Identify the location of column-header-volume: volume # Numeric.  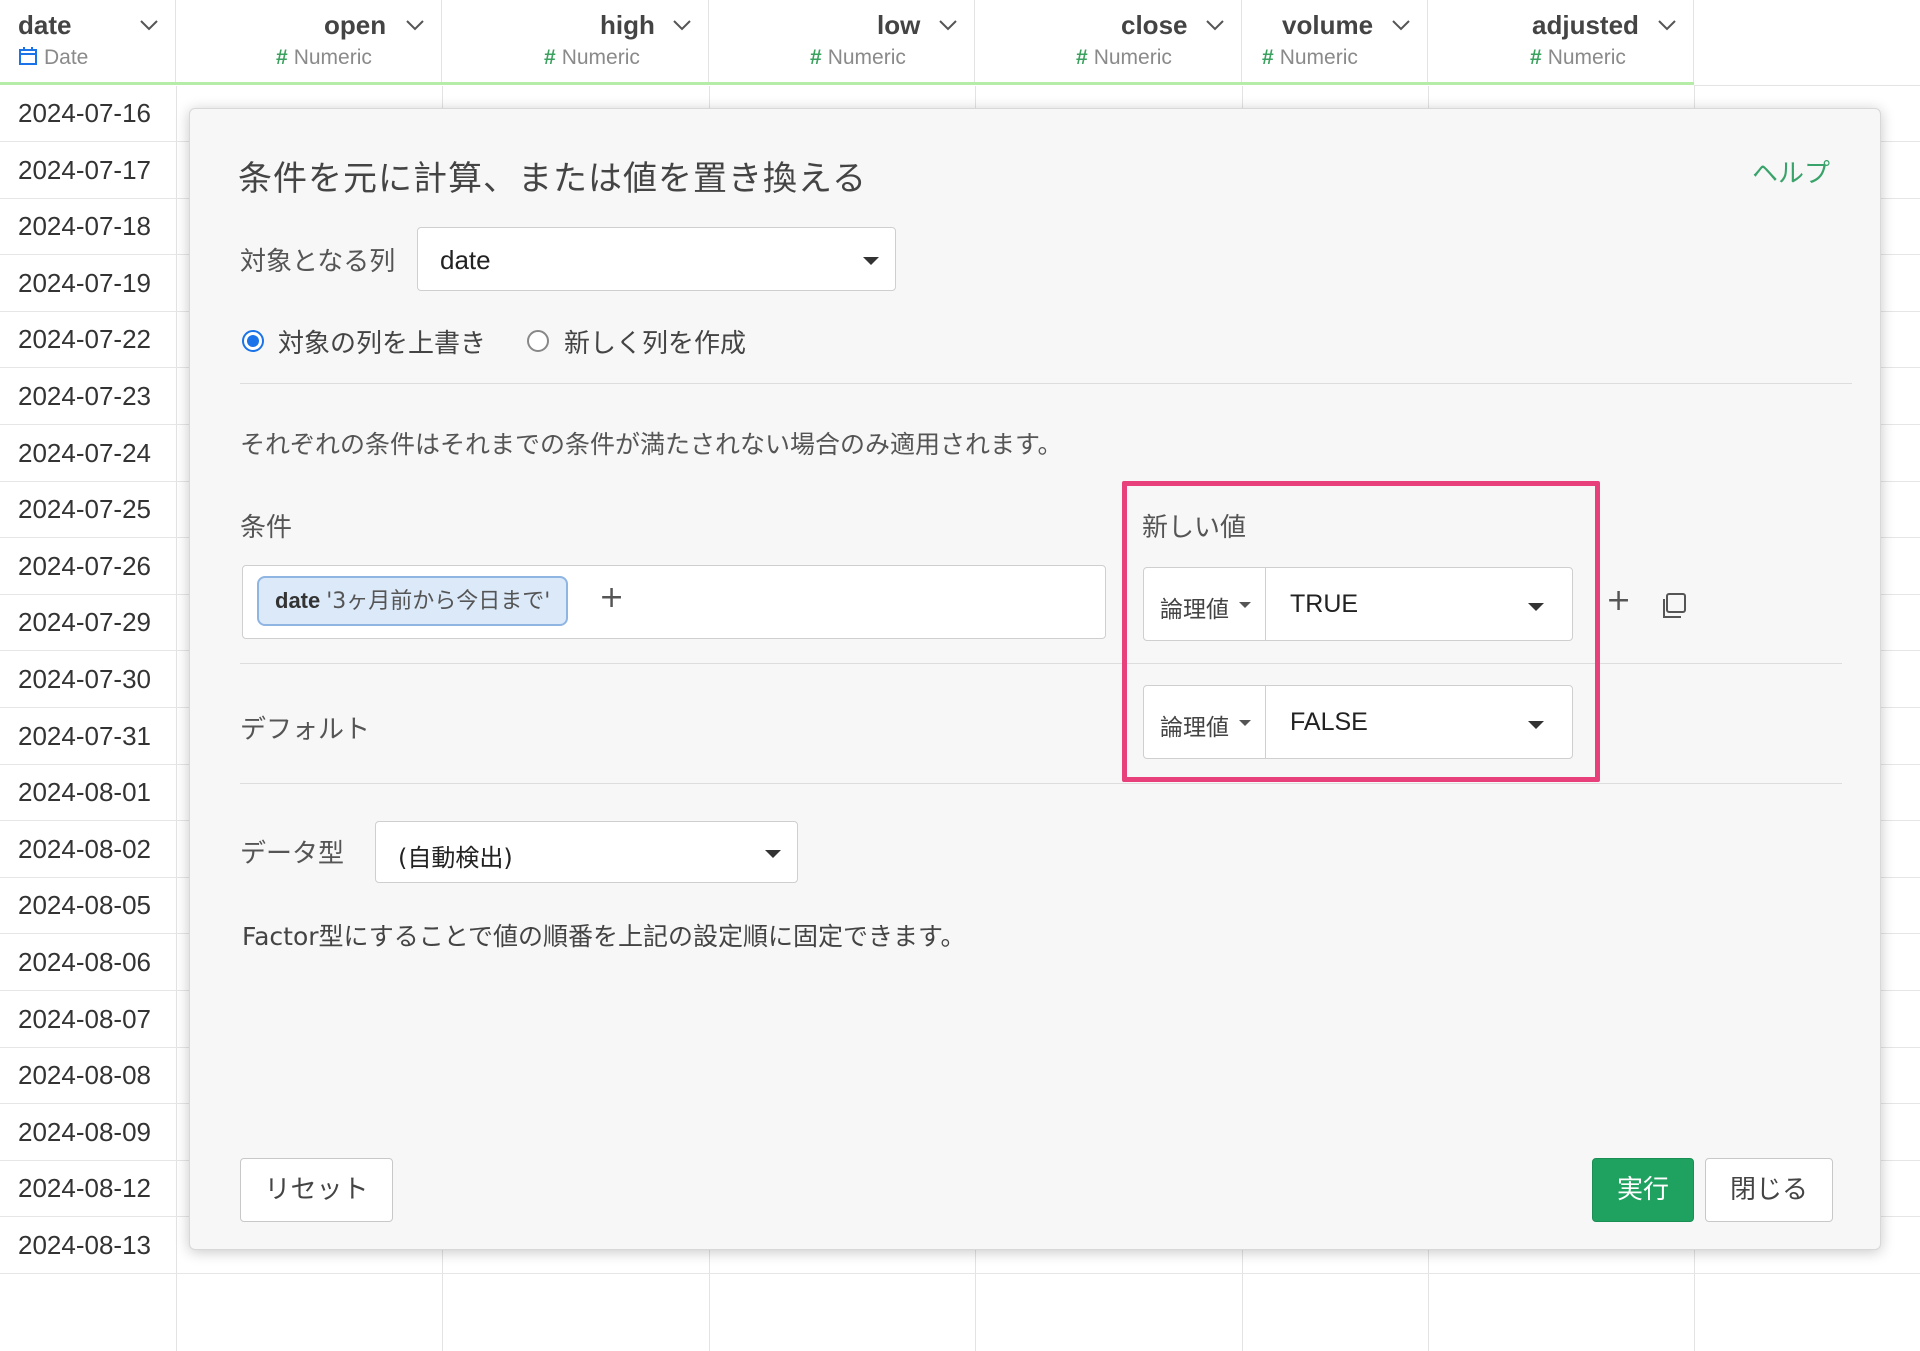
(1335, 41).